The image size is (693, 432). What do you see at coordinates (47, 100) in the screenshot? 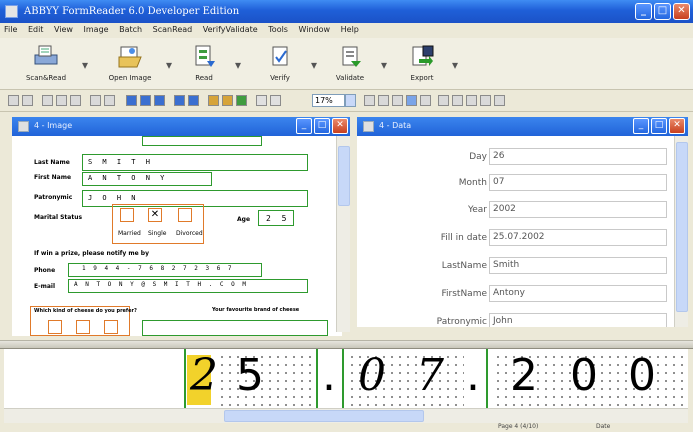
I see `cut-icon` at bounding box center [47, 100].